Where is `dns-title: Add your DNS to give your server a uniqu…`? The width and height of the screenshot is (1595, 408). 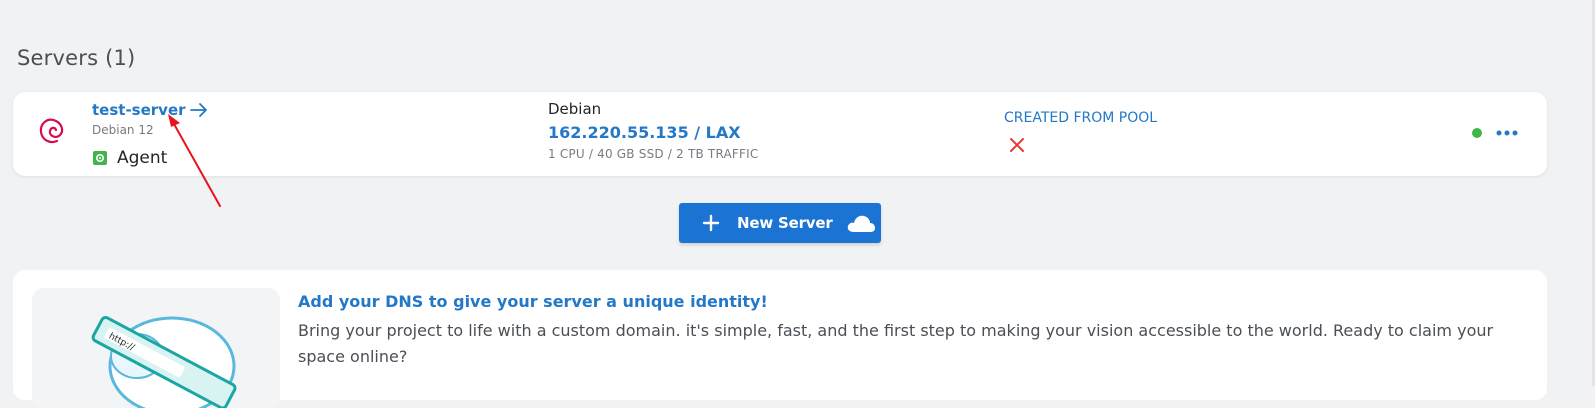
dns-title: Add your DNS to give your server a uniqu… is located at coordinates (533, 301).